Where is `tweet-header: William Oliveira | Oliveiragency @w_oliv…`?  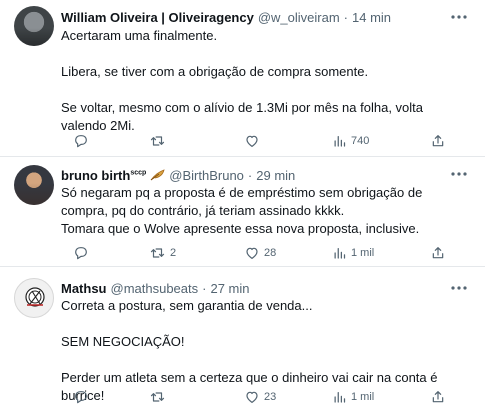
tweet-header: William Oliveira | Oliveiragency @w_oliv… is located at coordinates (226, 17).